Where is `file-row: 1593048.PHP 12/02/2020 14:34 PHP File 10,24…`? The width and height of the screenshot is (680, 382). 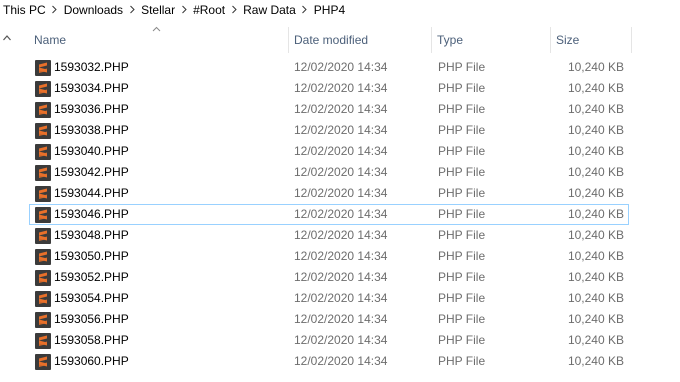
file-row: 1593048.PHP 12/02/2020 14:34 PHP File 10,24… is located at coordinates (329, 235).